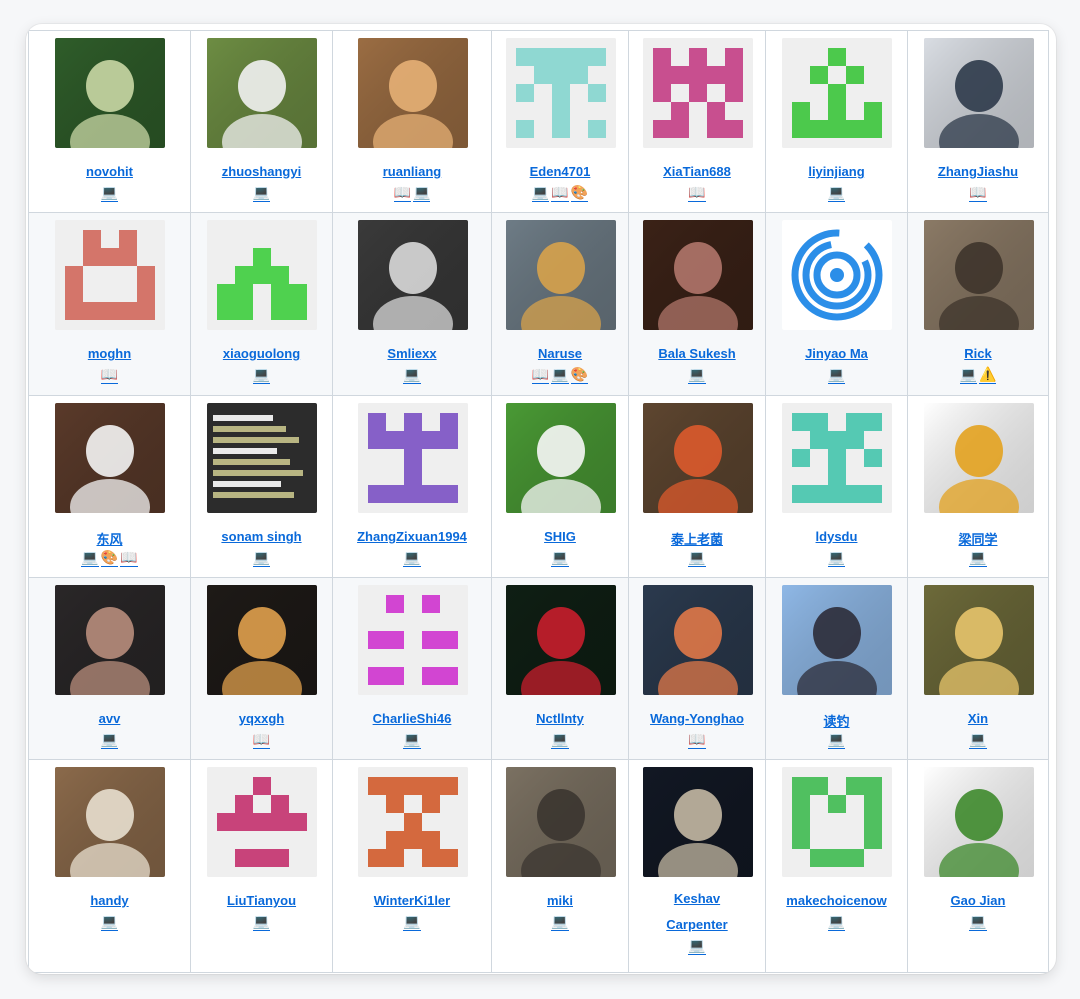  What do you see at coordinates (560, 900) in the screenshot?
I see `contributor-username-link: miki` at bounding box center [560, 900].